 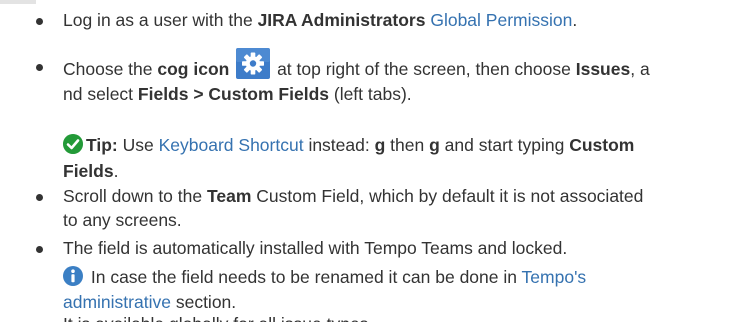 I want to click on list-item-continuation: to any screens., so click(x=122, y=220).